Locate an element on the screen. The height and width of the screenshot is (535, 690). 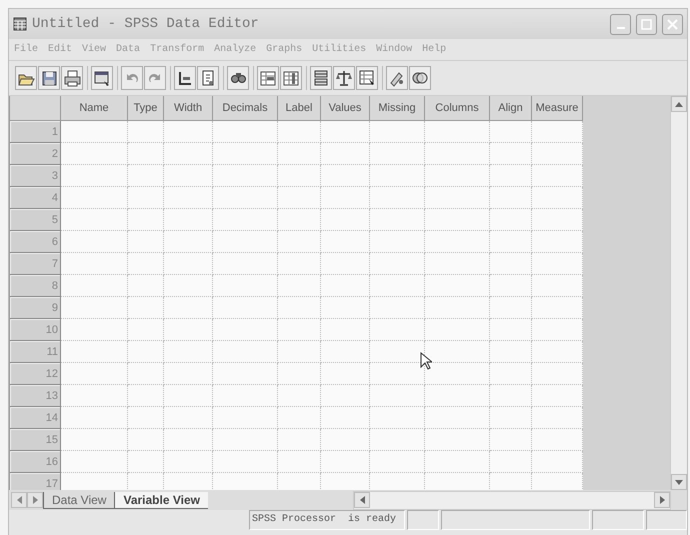
save-button is located at coordinates (49, 78).